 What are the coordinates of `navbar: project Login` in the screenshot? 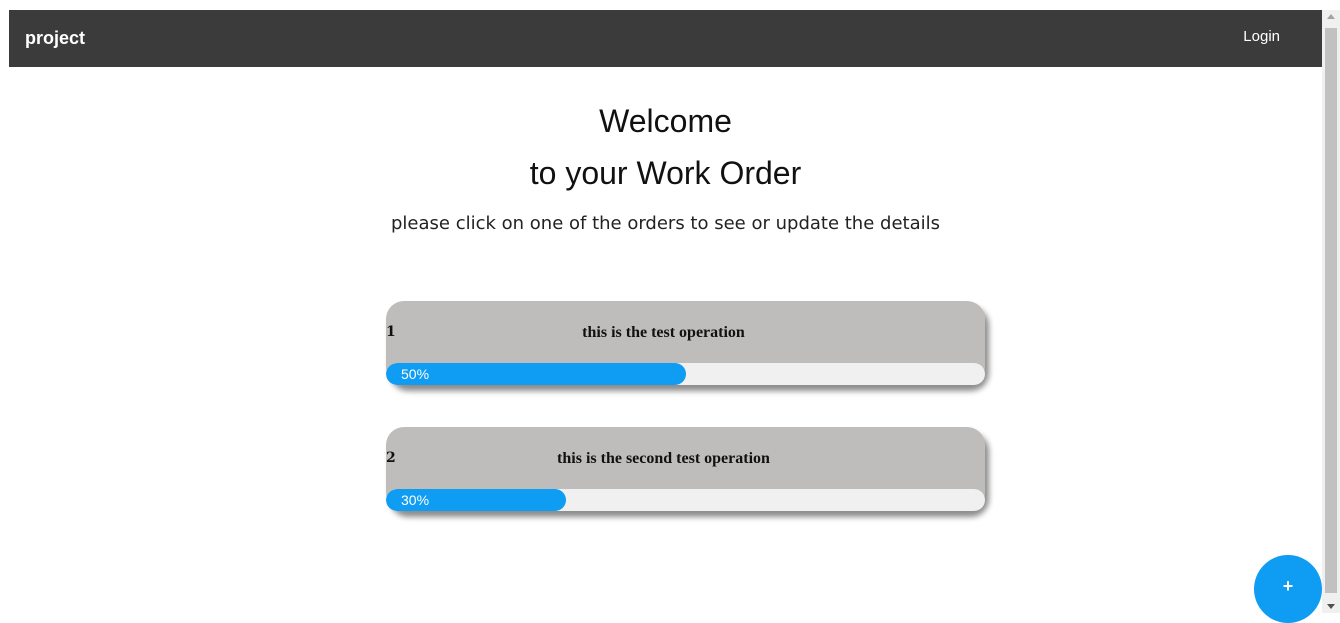 It's located at (665, 38).